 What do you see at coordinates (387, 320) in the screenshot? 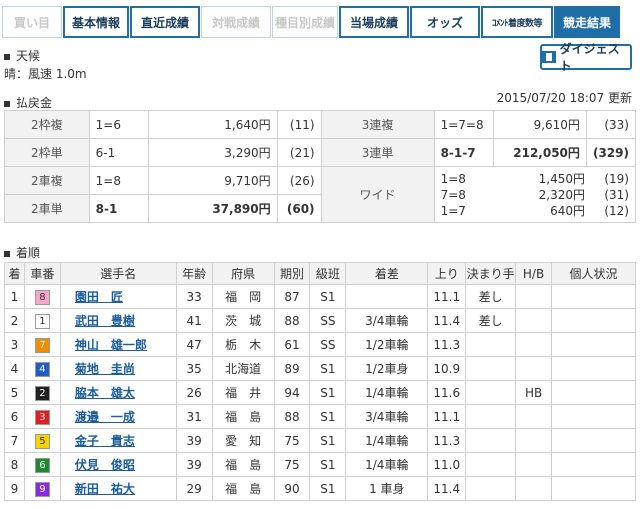
I see `result-diff: 3/4車輪` at bounding box center [387, 320].